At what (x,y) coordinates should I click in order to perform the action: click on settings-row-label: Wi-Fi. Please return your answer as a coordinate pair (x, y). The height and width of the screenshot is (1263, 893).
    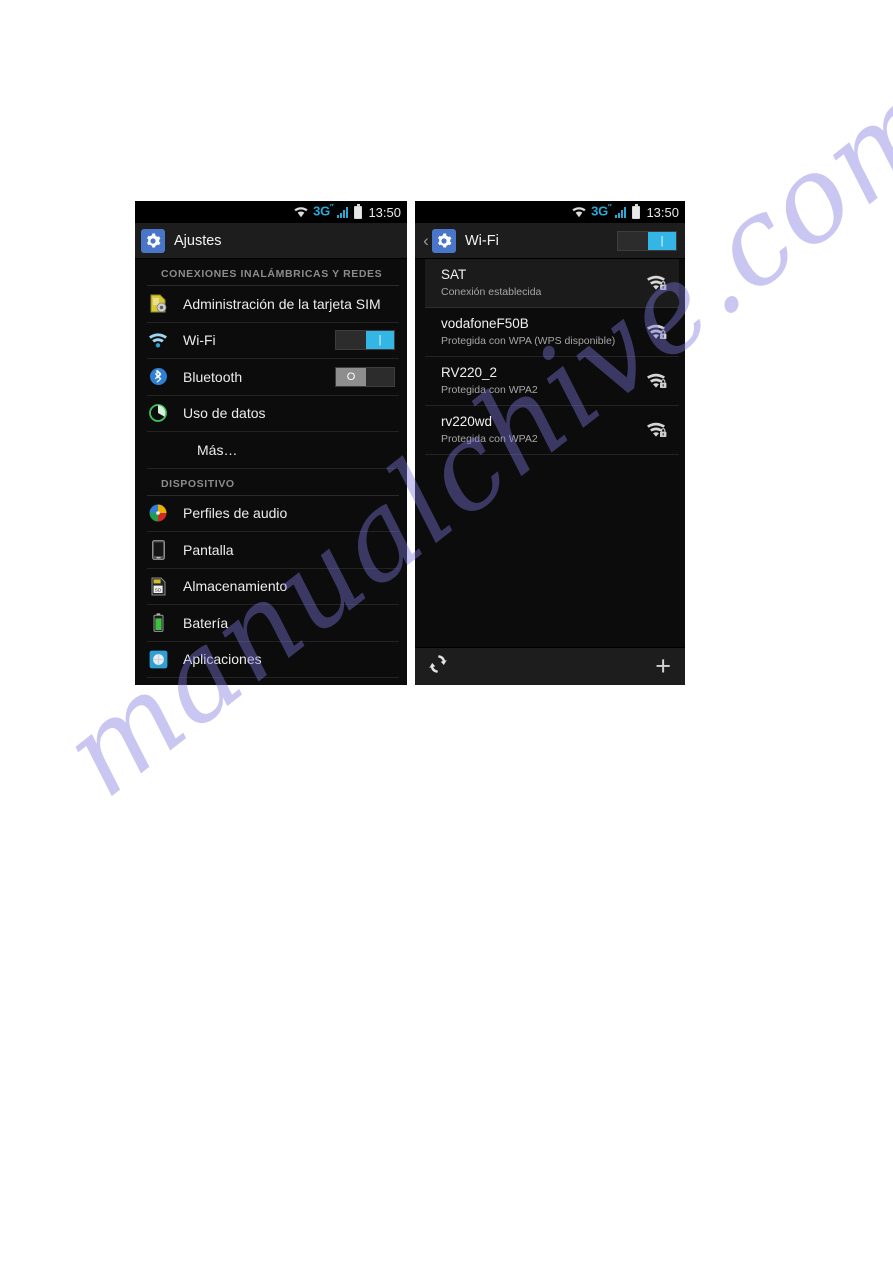
    Looking at the image, I should click on (199, 340).